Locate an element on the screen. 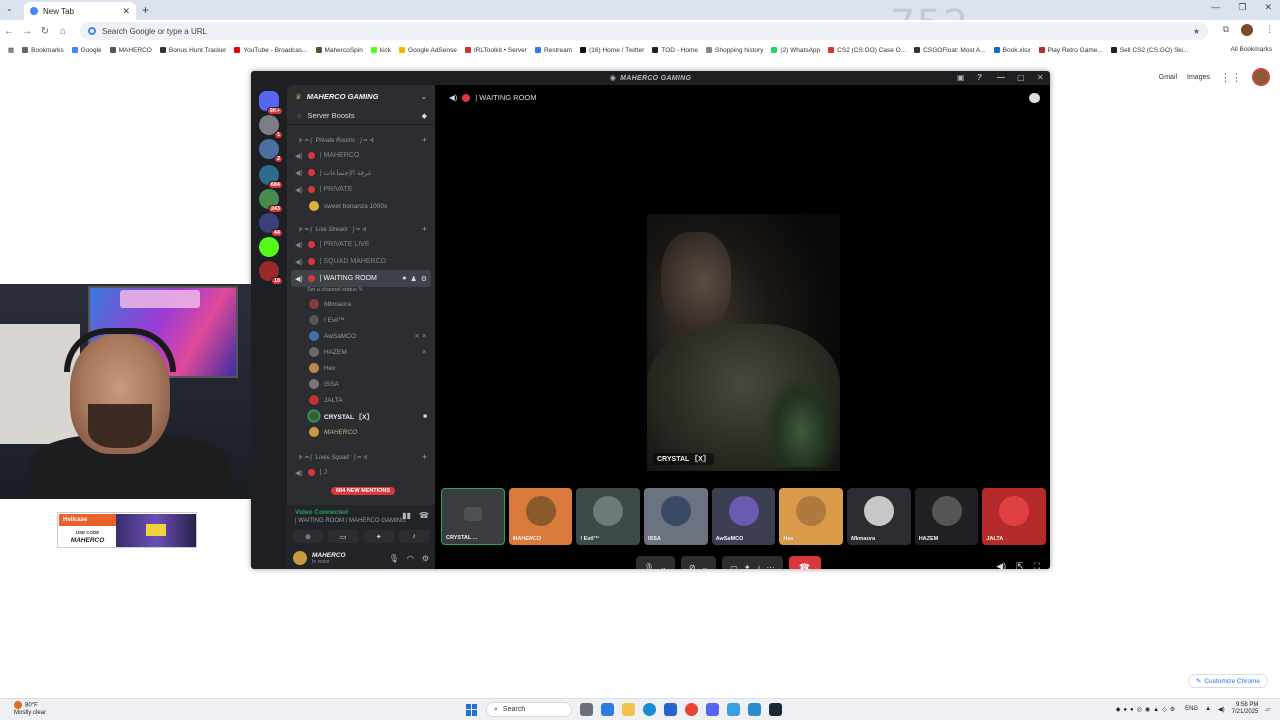  activities-button: ▭ ✦ ♪ ⋯ is located at coordinates (752, 562).